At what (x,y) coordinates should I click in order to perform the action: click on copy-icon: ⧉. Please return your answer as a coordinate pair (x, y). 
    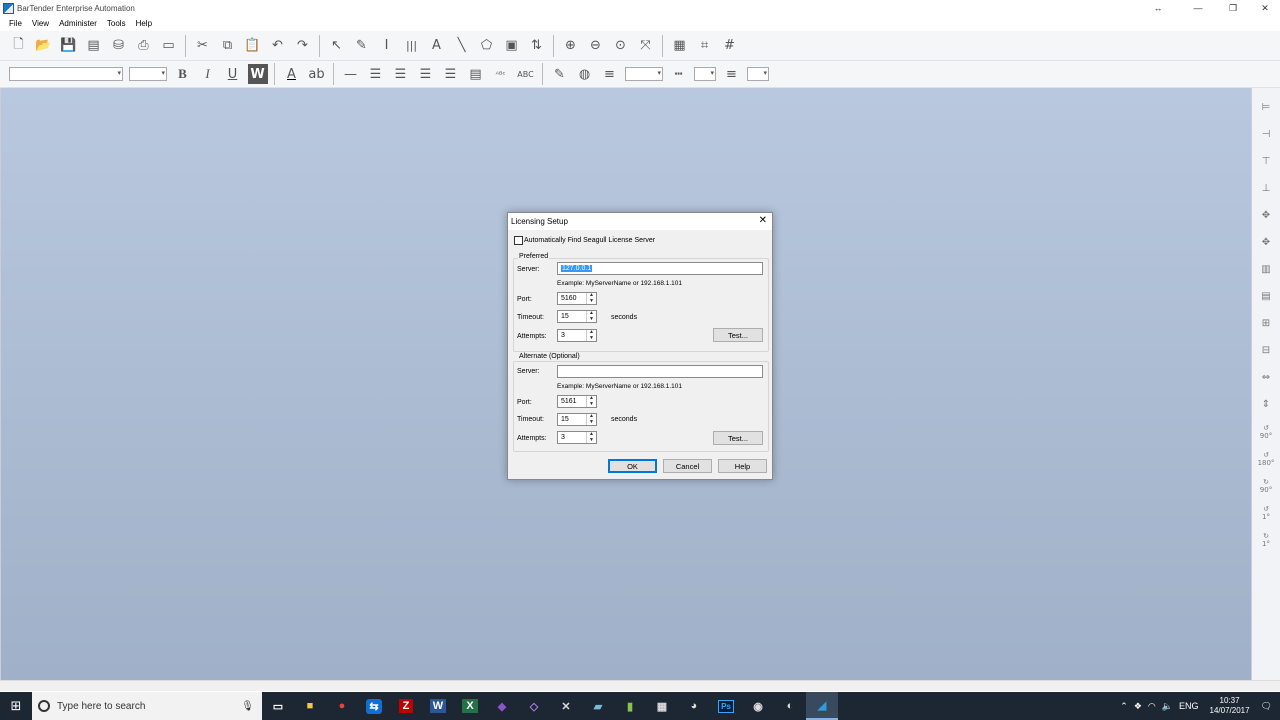
    Looking at the image, I should click on (228, 46).